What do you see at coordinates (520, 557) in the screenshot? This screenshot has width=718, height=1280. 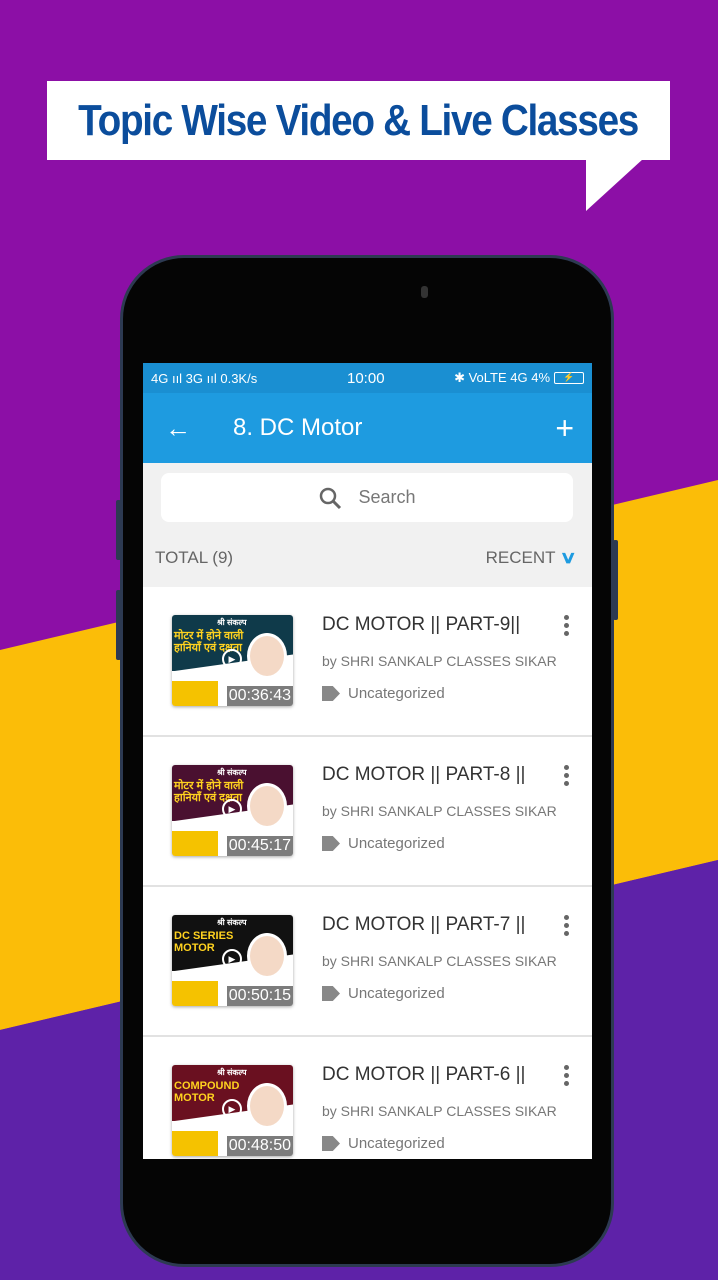 I see `sort-label: RECENT` at bounding box center [520, 557].